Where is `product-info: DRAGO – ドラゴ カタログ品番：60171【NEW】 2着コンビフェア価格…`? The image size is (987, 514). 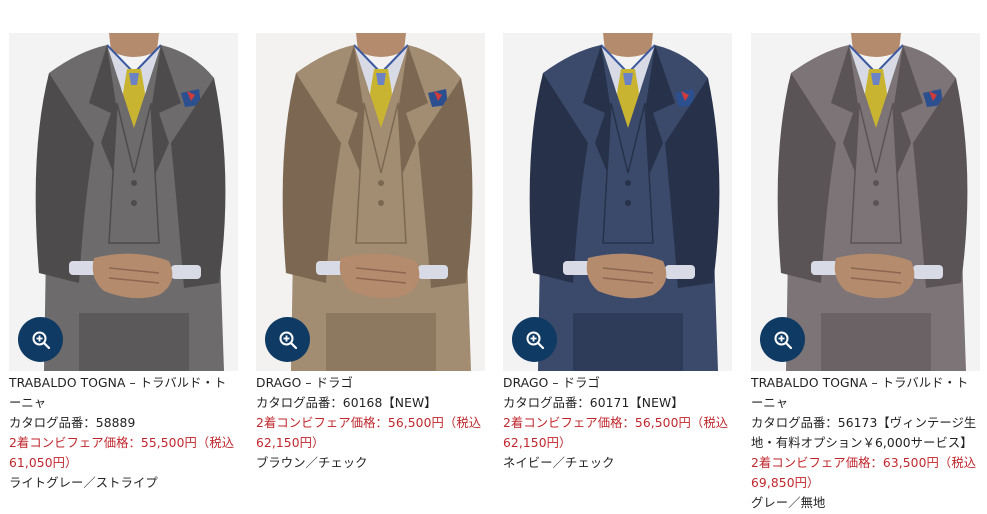 product-info: DRAGO – ドラゴ カタログ品番：60171【NEW】 2着コンビフェア価格… is located at coordinates (617, 422).